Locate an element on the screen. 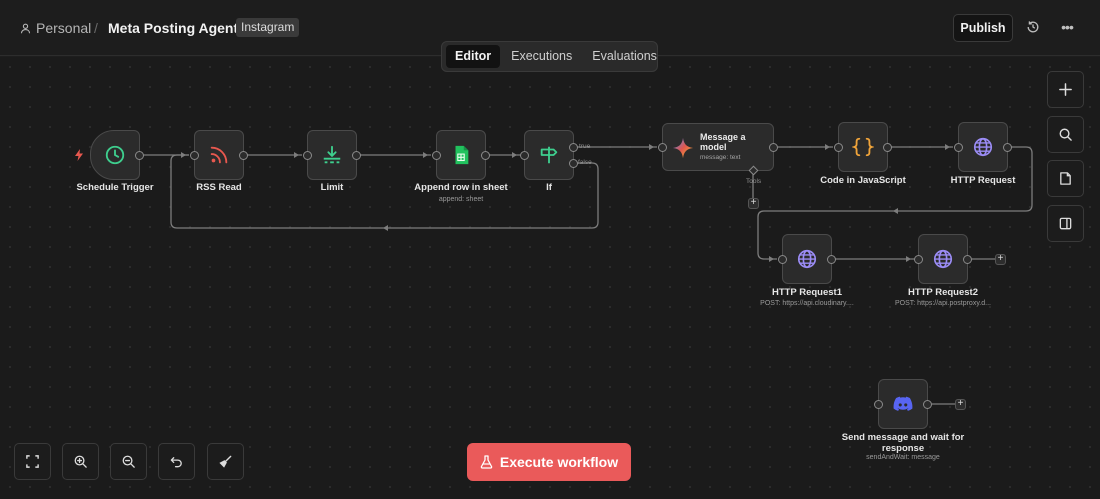 The height and width of the screenshot is (499, 1100). discord-icon is located at coordinates (903, 403).